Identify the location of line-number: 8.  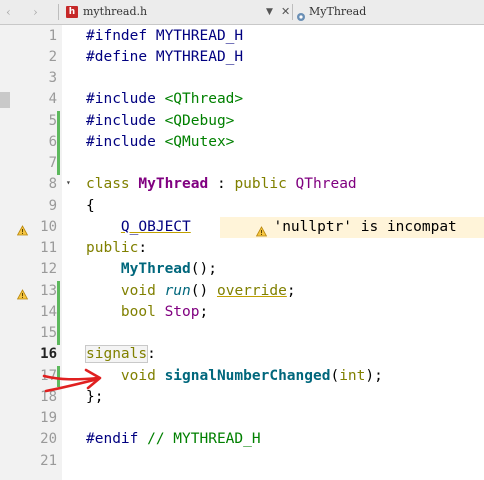
(52, 184).